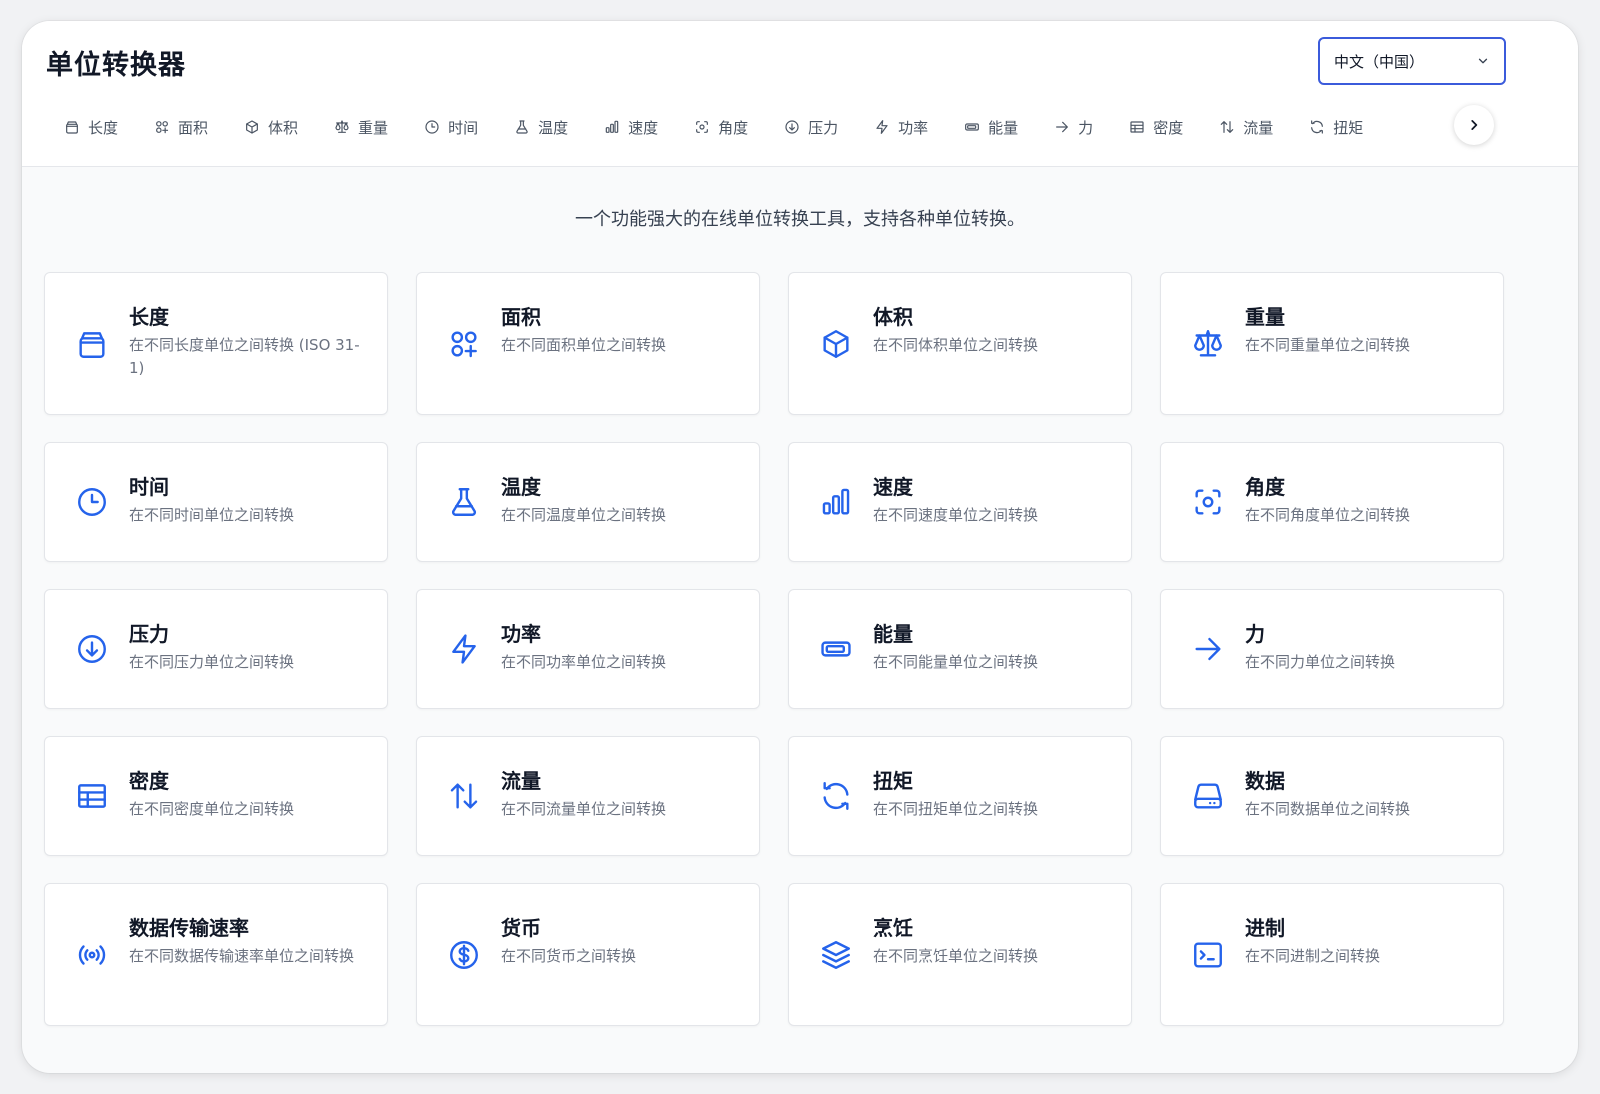 The width and height of the screenshot is (1600, 1094). I want to click on nav-item-energy: 能量, so click(991, 127).